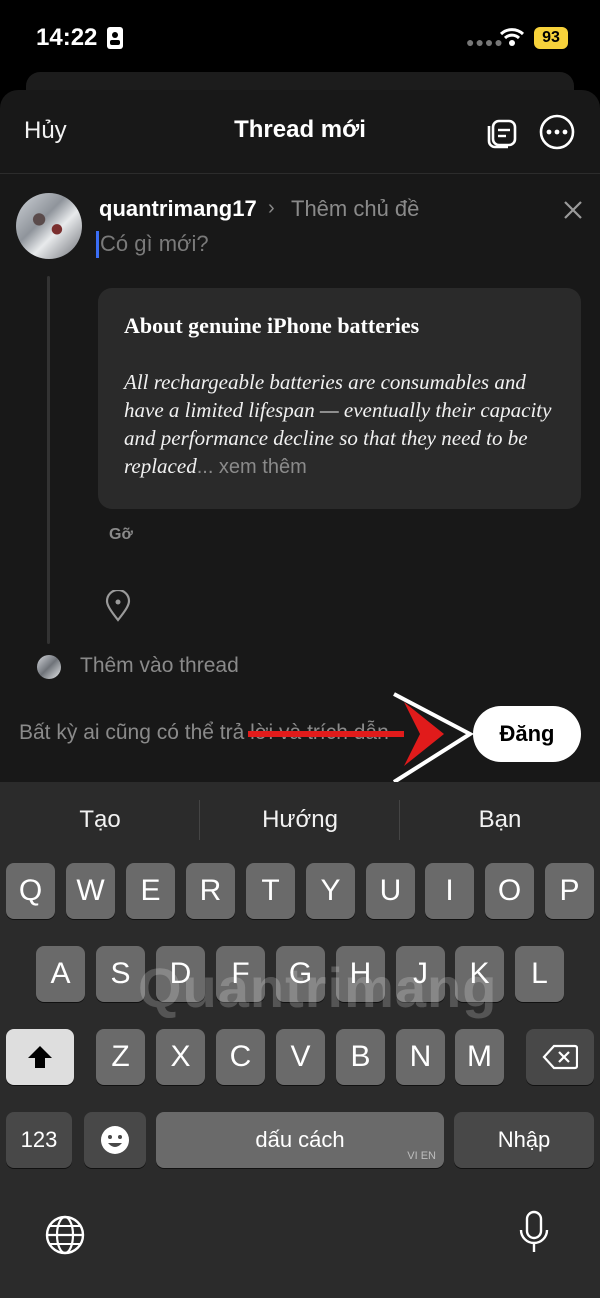  Describe the element at coordinates (210, 891) in the screenshot. I see `key: R` at that location.